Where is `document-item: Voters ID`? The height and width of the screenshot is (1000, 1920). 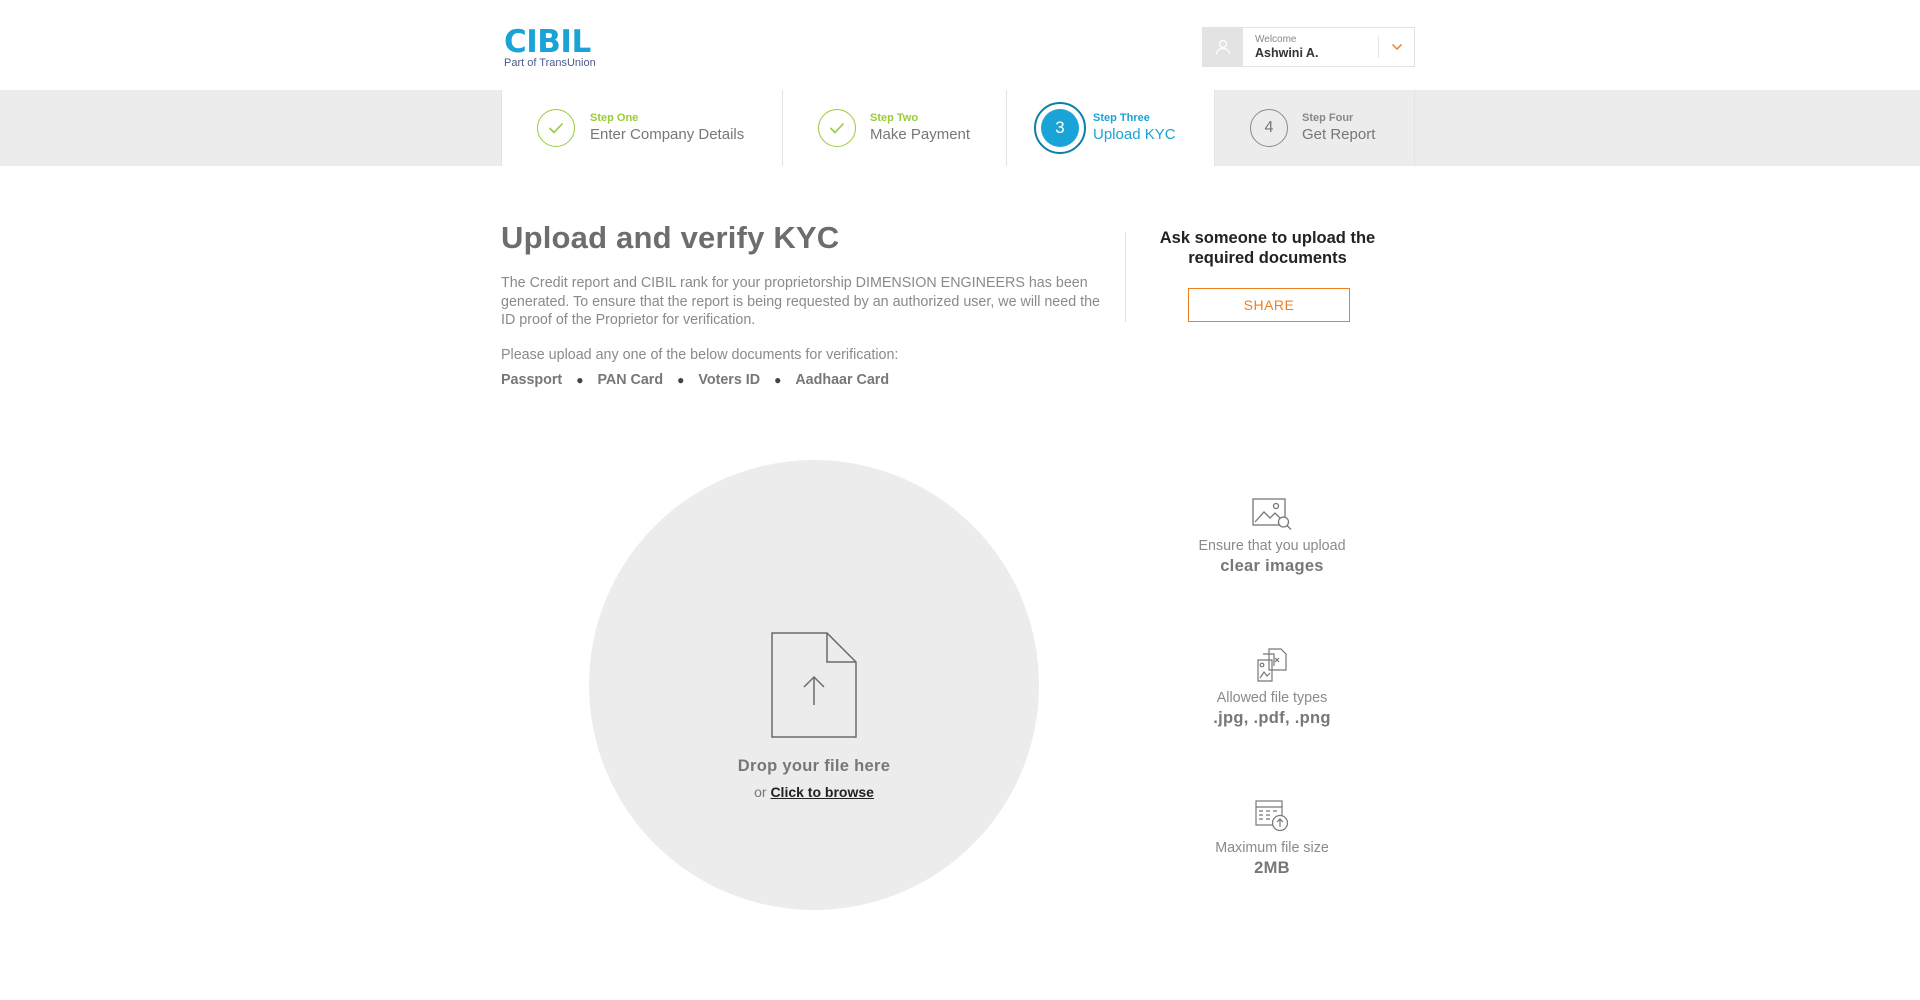
document-item: Voters ID is located at coordinates (729, 380).